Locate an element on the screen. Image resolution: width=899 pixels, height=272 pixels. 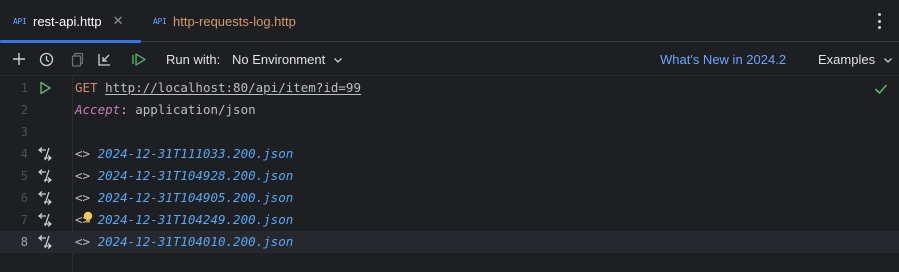
line-number: 1 is located at coordinates (24, 88).